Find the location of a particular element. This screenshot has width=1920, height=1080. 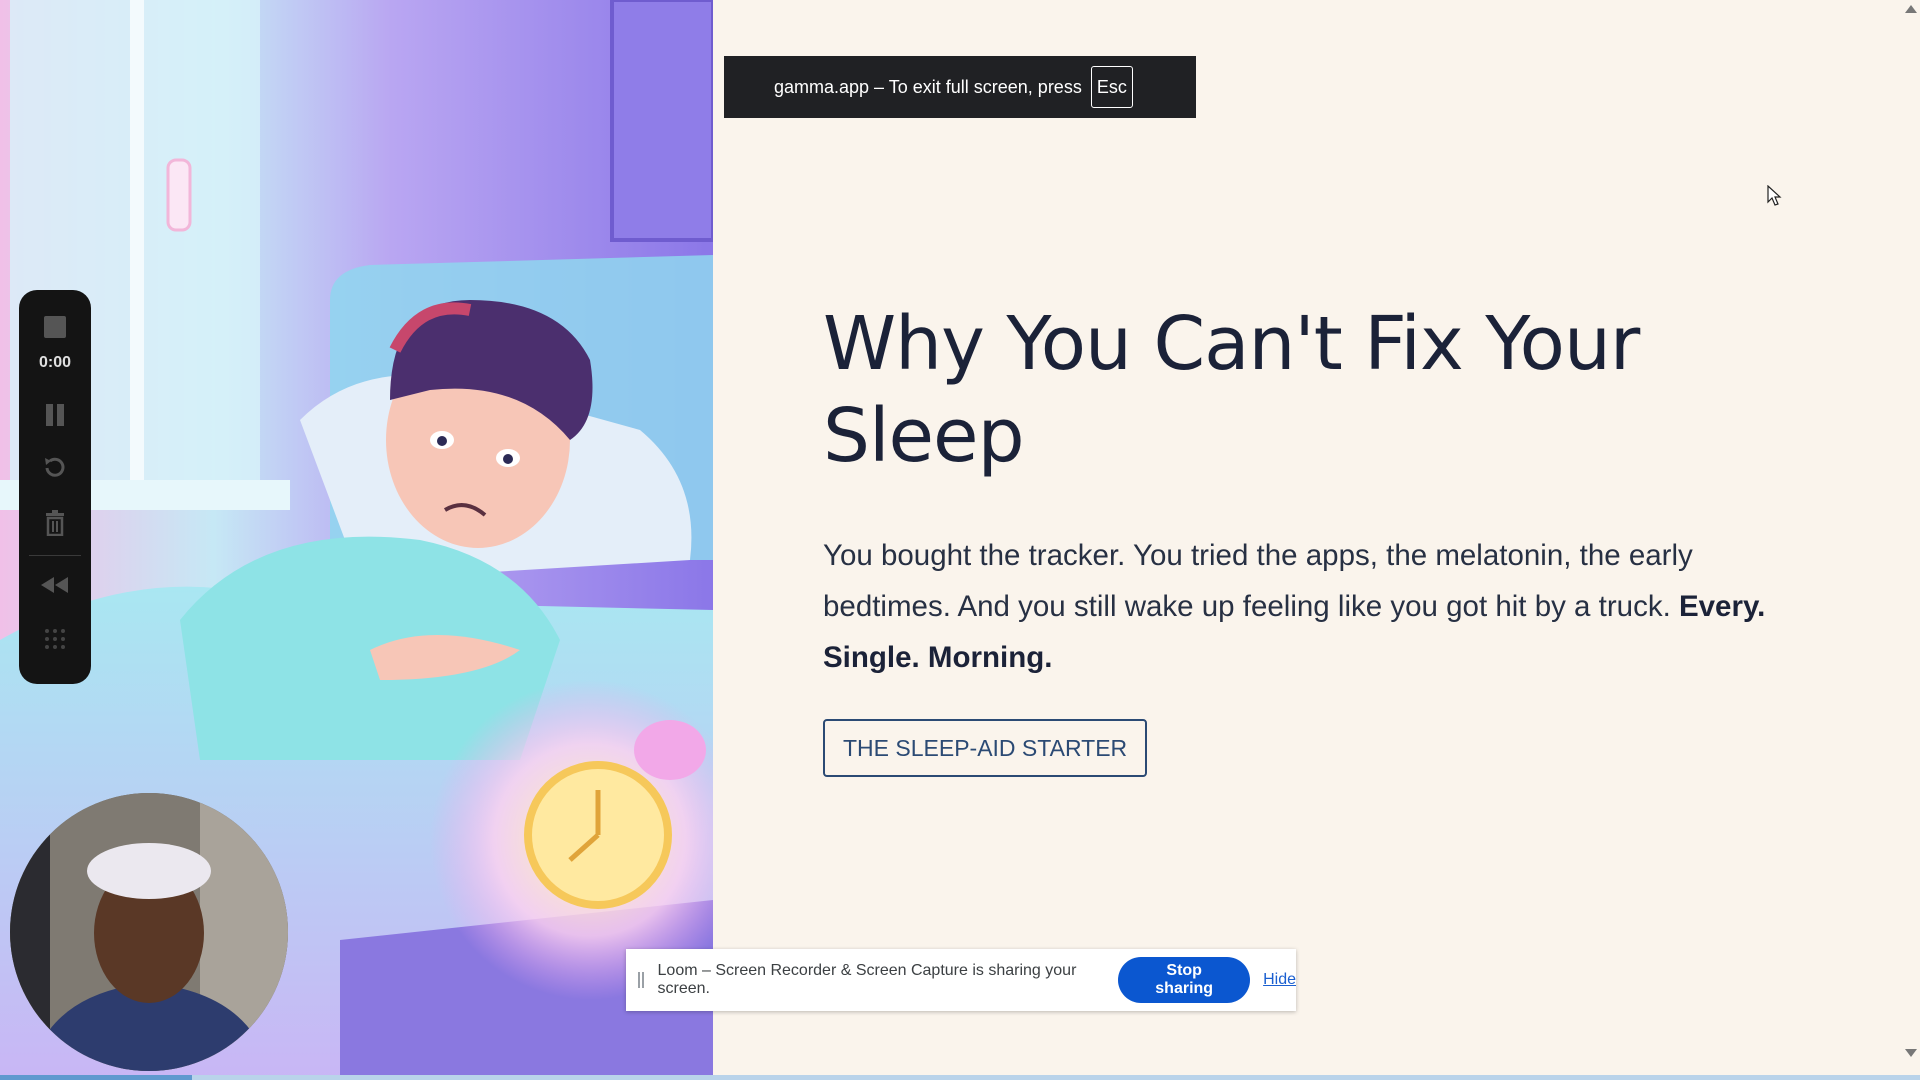

delete-icon is located at coordinates (55, 523).